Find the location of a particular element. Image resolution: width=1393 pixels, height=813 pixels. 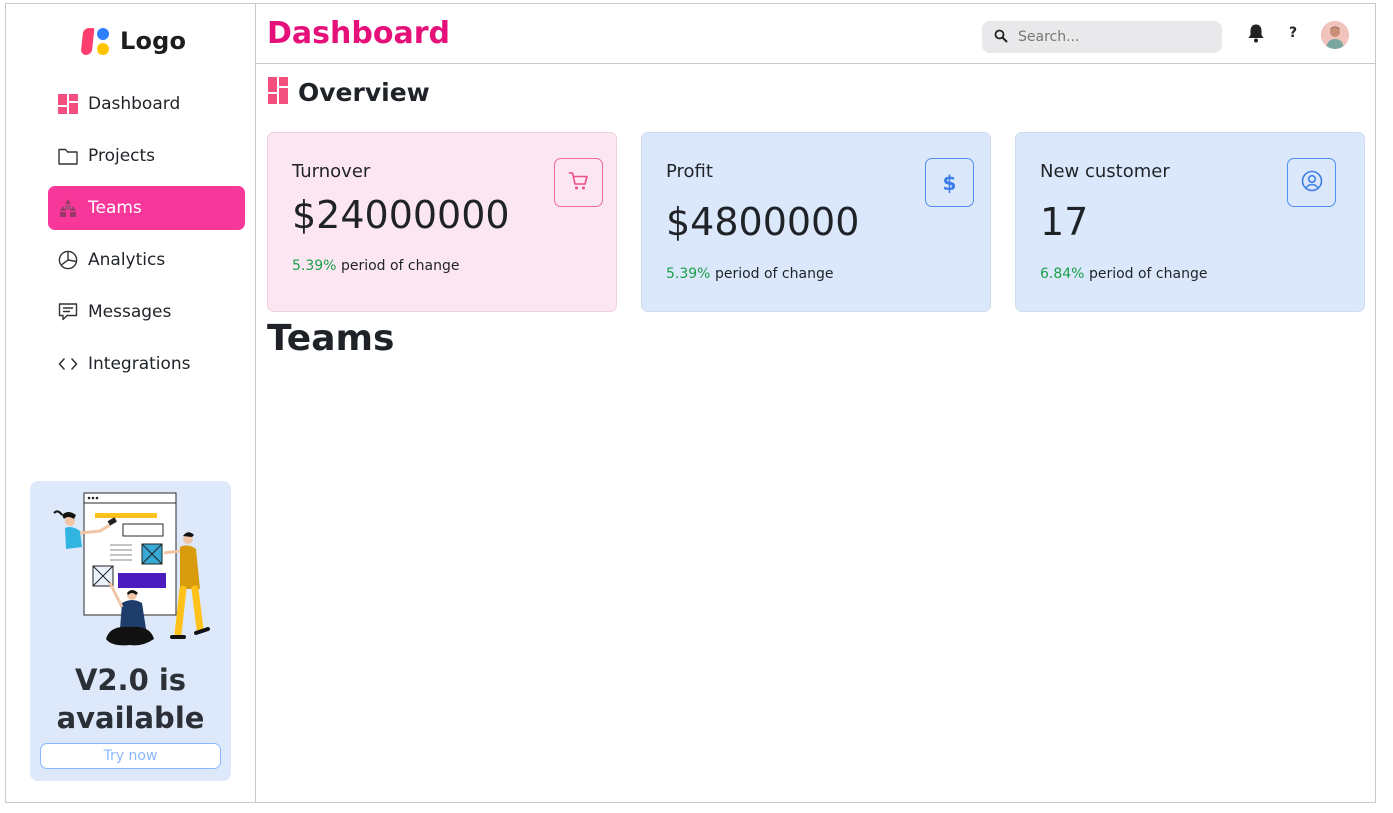

sidebar-item-label: Dashboard is located at coordinates (134, 104).